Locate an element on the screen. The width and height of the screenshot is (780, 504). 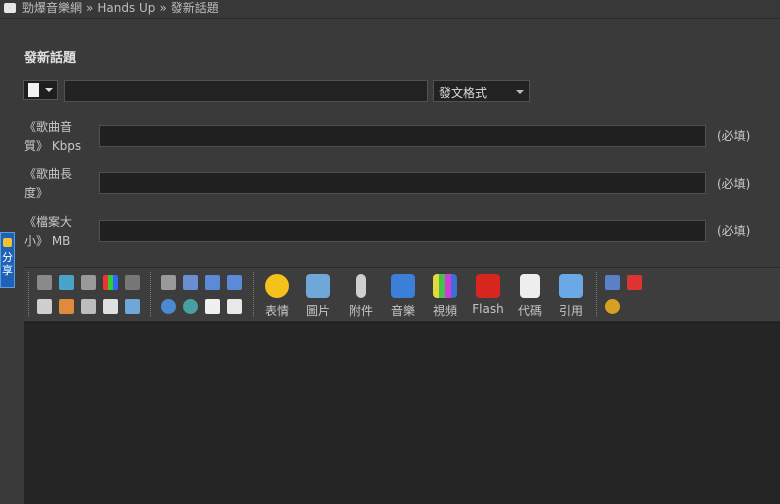
hide-content-icon is located at coordinates (110, 306).